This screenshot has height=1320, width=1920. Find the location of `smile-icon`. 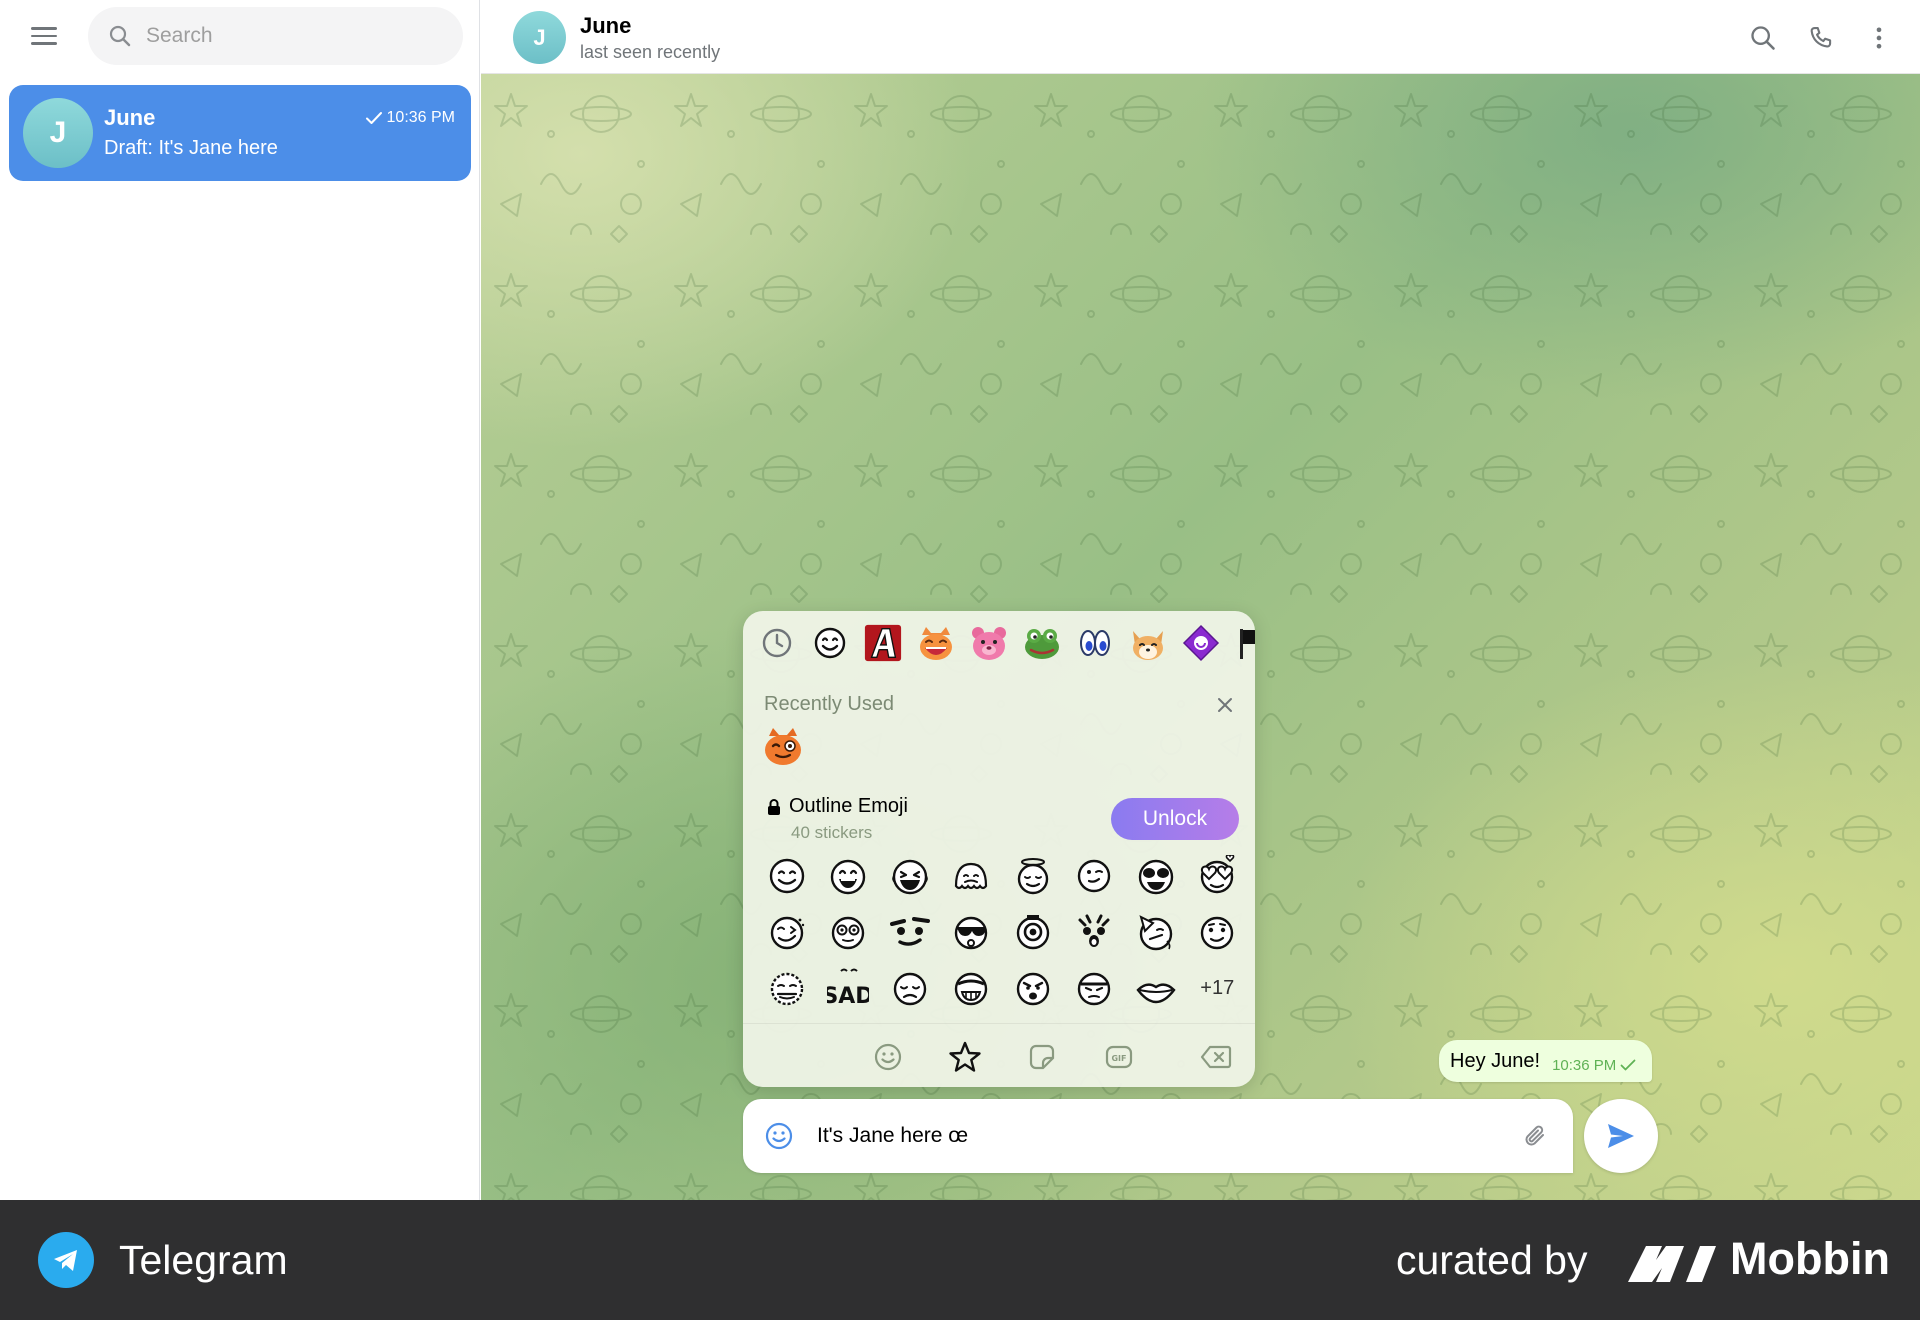

smile-icon is located at coordinates (779, 1136).